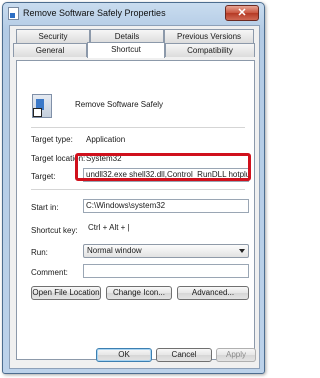 This screenshot has height=378, width=320. Describe the element at coordinates (124, 355) in the screenshot. I see `ok-button: OK` at that location.